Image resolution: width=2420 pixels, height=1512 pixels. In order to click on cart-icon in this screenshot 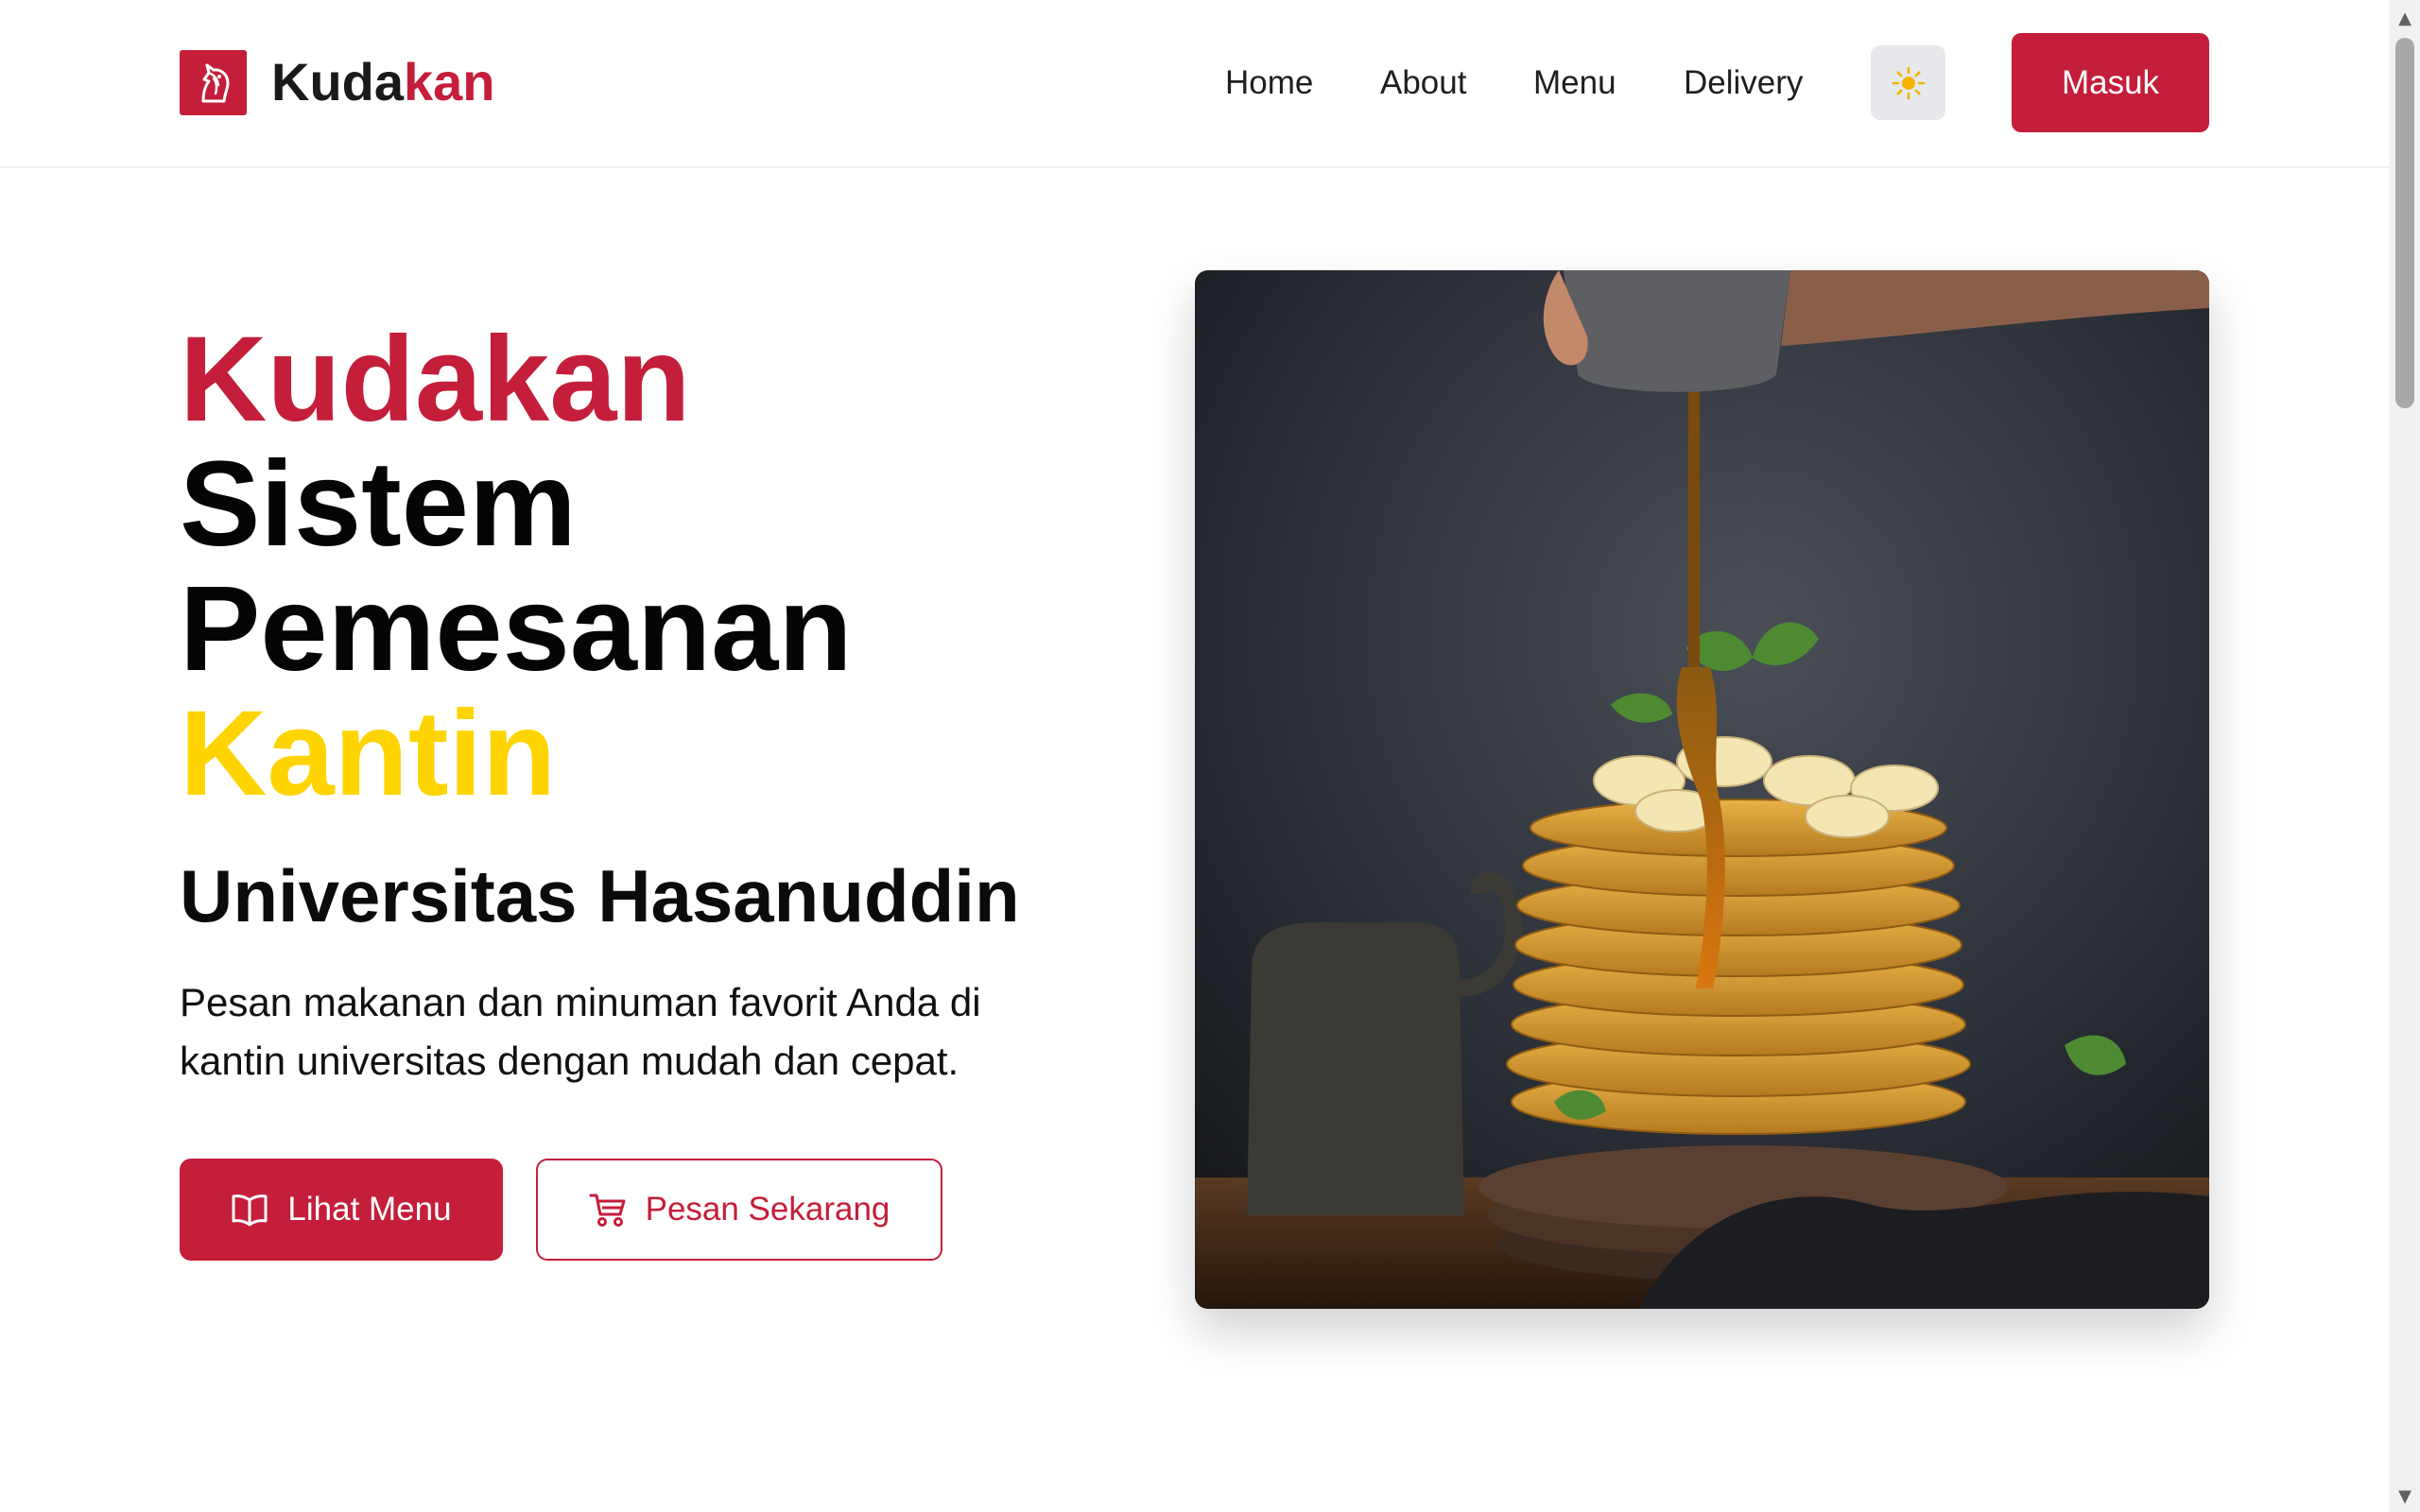, I will do `click(607, 1210)`.